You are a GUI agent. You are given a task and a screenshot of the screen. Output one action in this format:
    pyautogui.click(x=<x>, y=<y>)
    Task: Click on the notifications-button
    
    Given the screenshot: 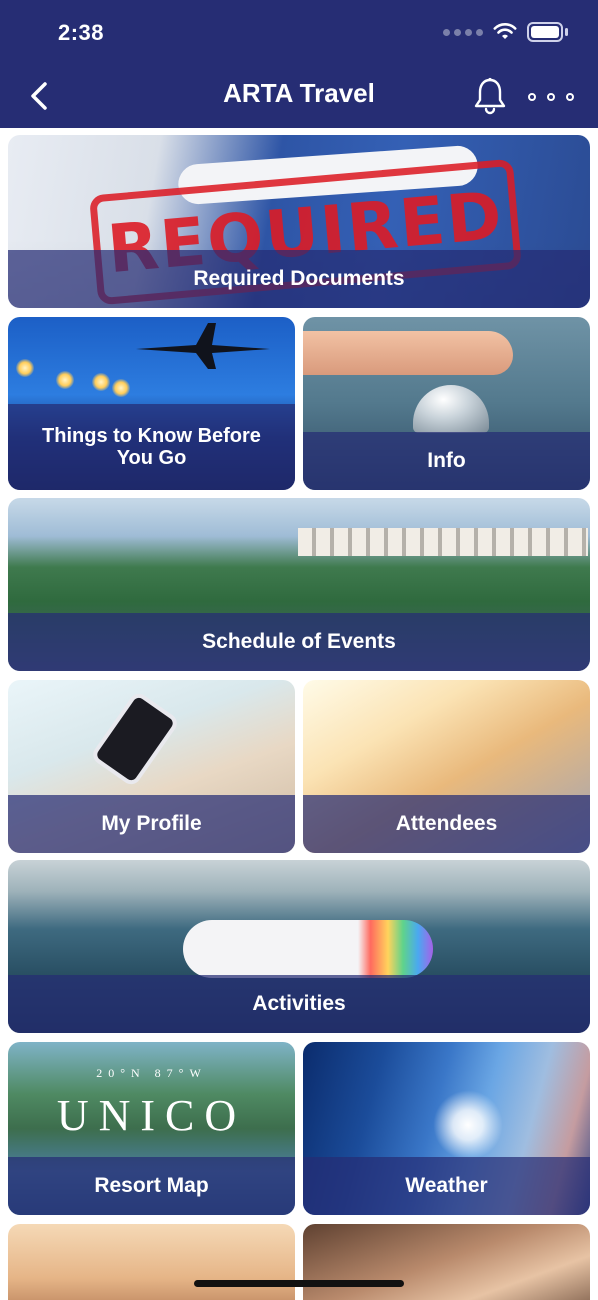 What is the action you would take?
    pyautogui.click(x=490, y=96)
    